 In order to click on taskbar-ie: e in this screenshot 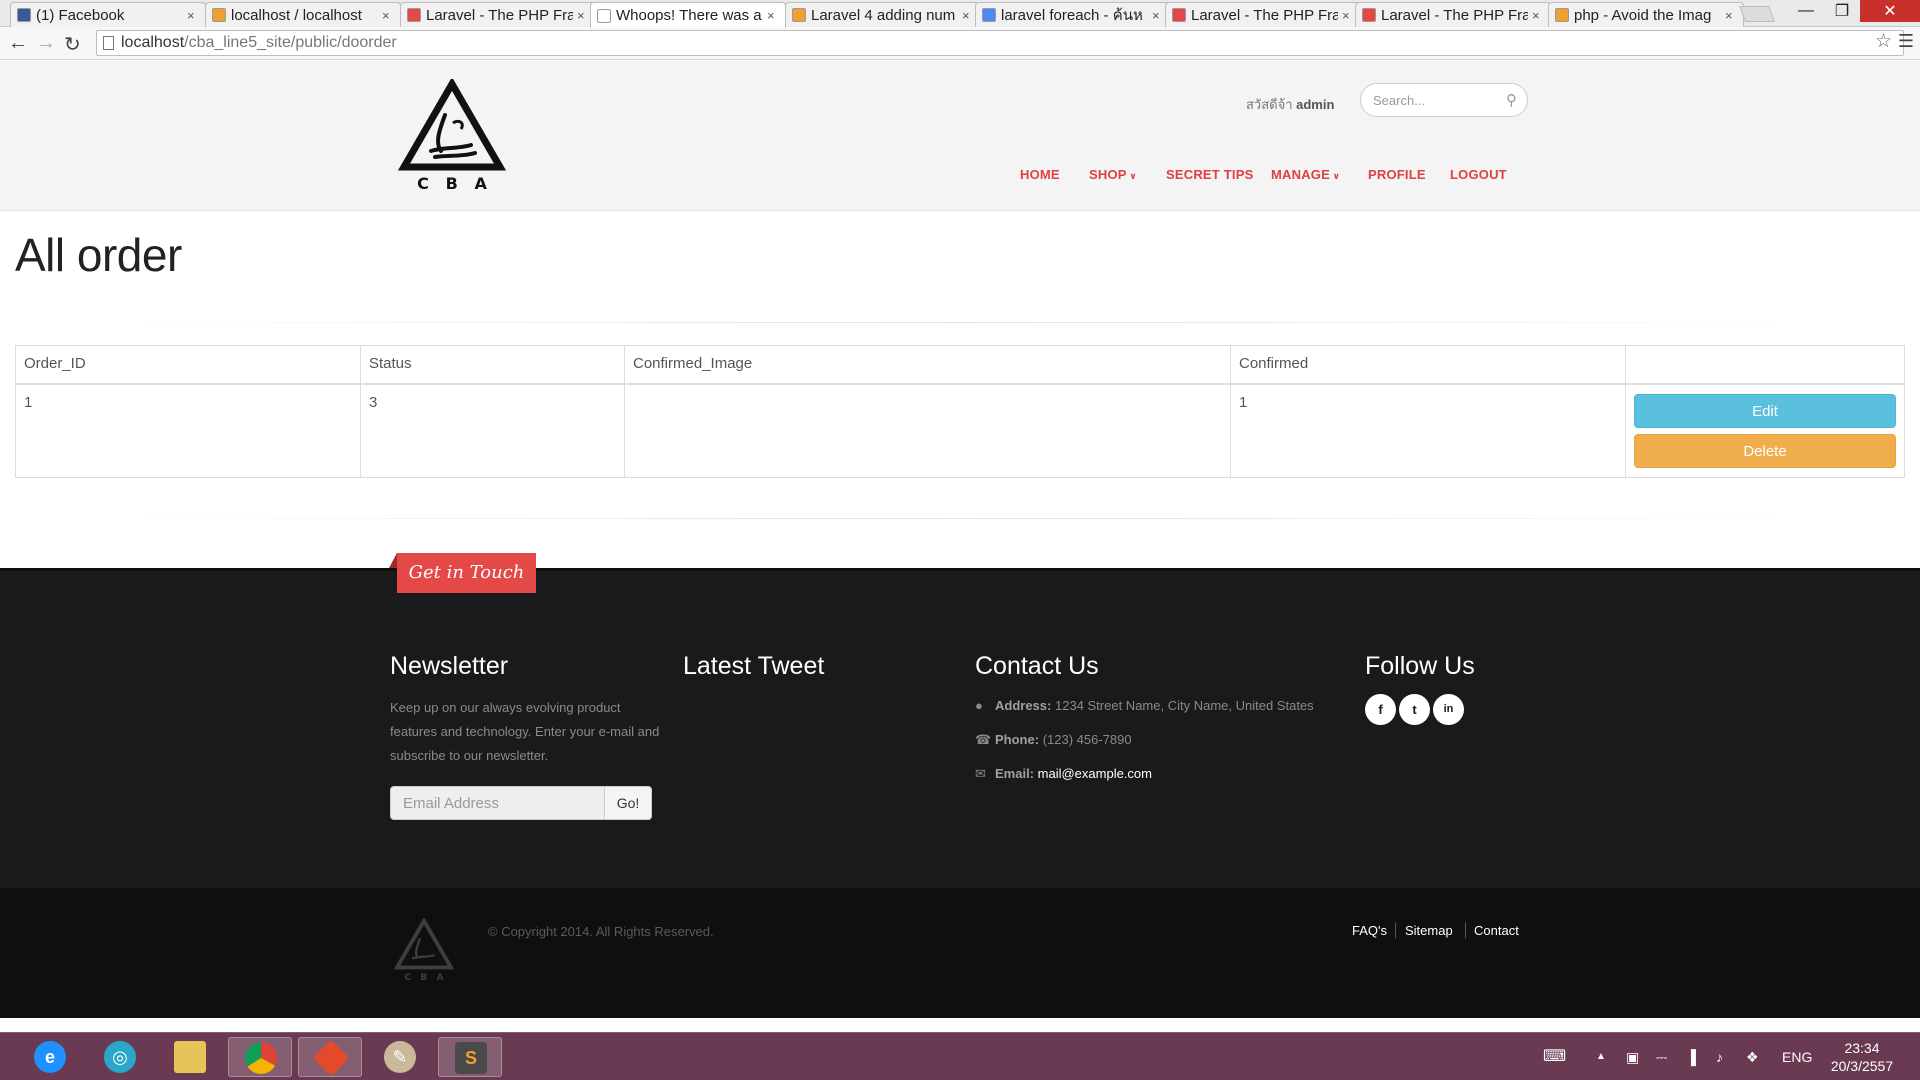, I will do `click(50, 1057)`.